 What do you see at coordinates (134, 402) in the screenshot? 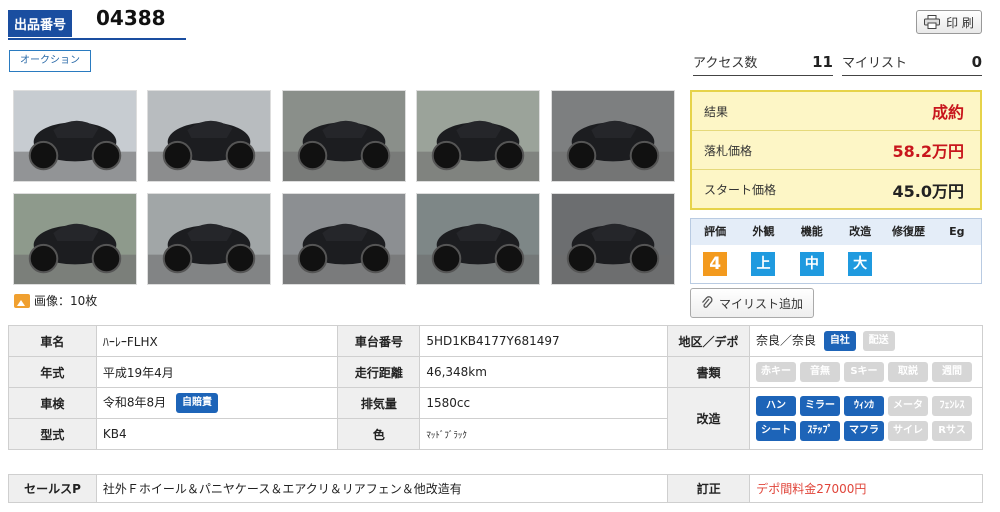
I see `inspection-text: 令和8年8月` at bounding box center [134, 402].